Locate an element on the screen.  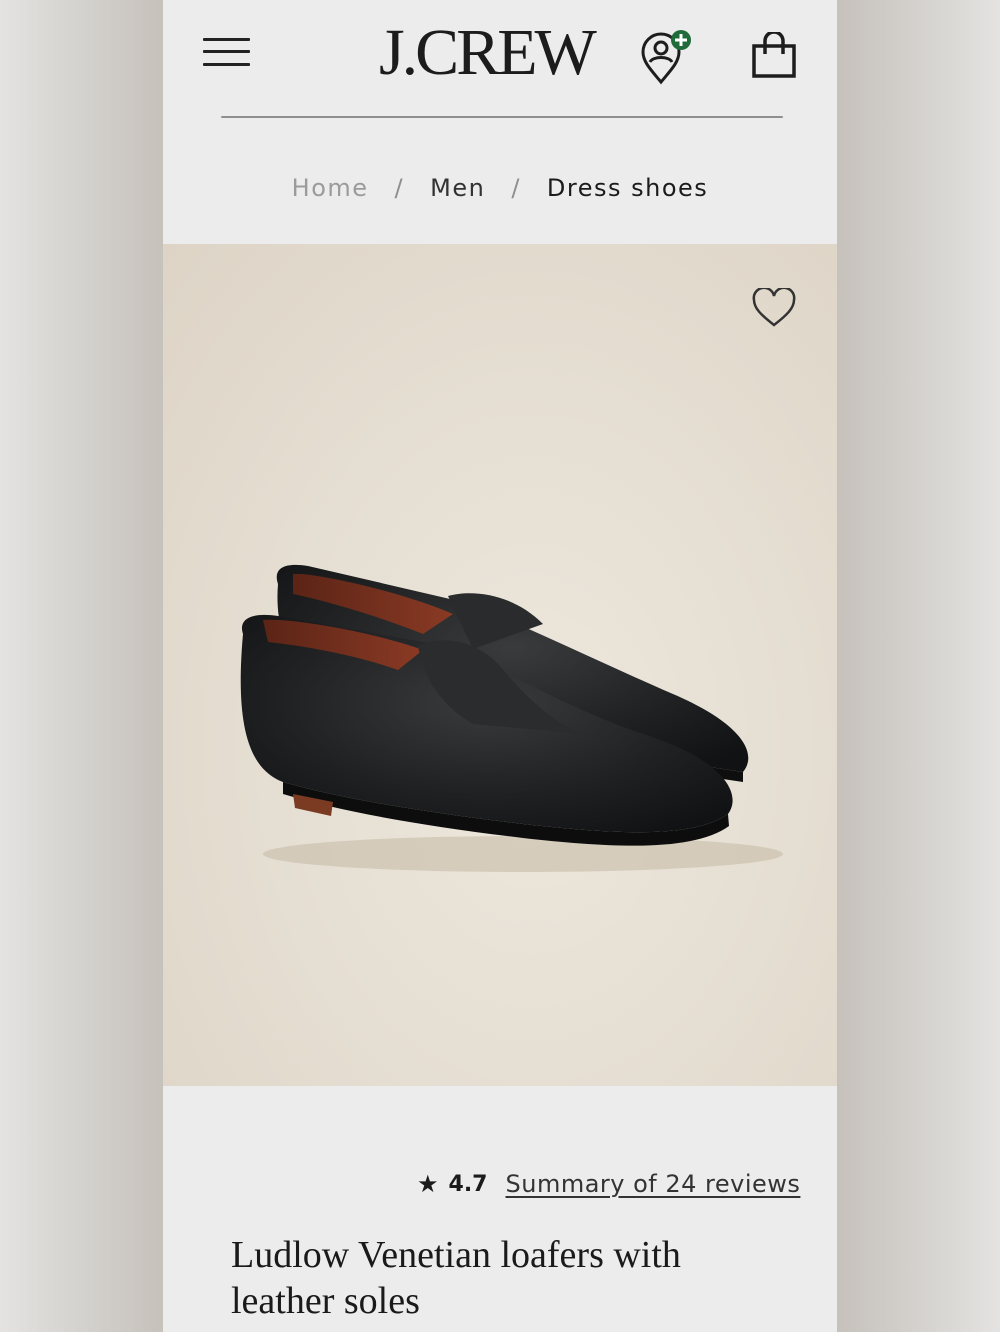
site-header: J.CREW is located at coordinates (500, 60).